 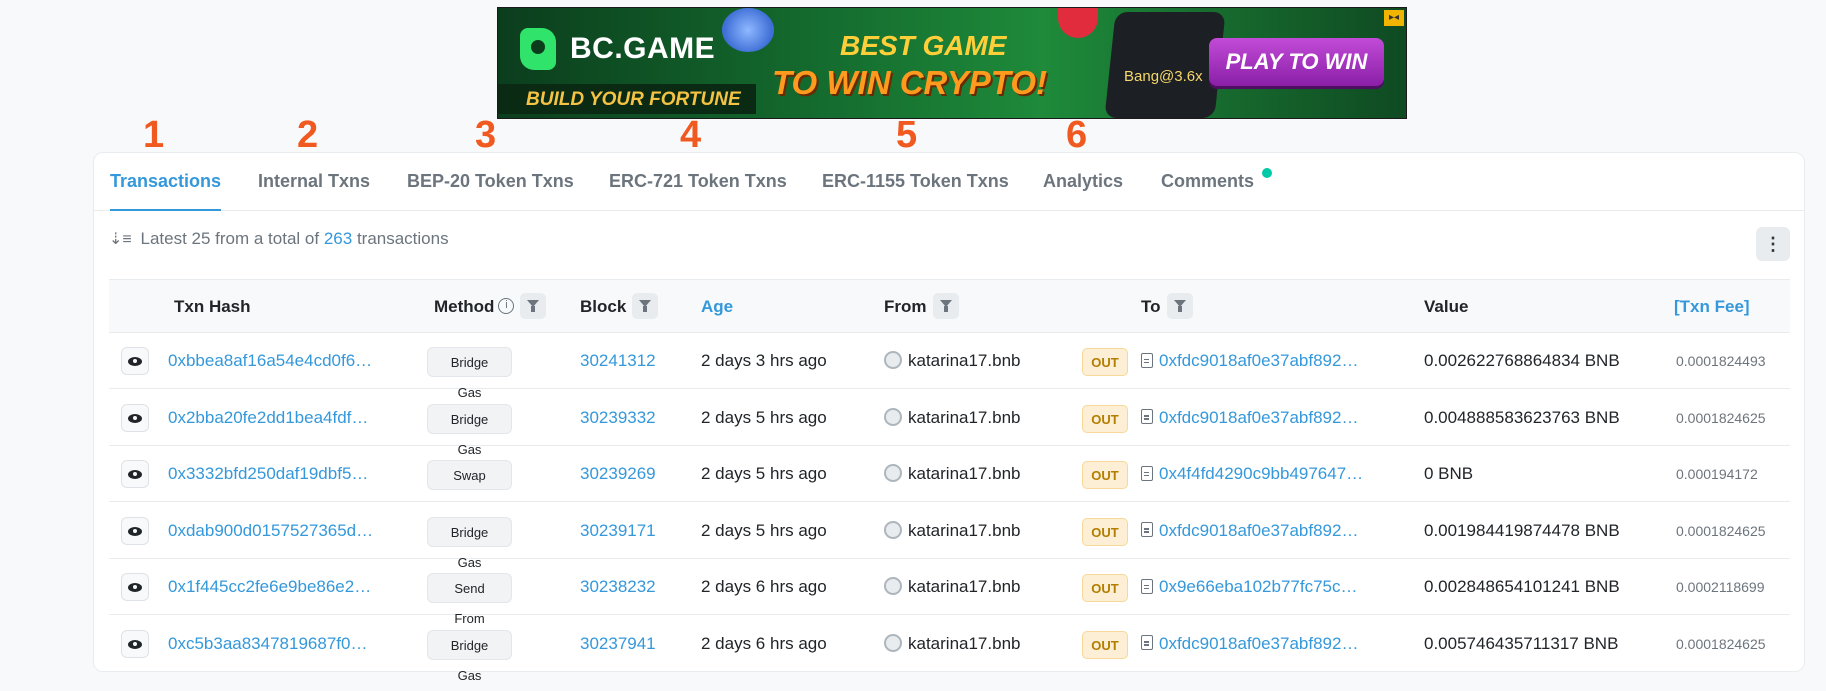 I want to click on txn-fee-text: 0.0001824493, so click(x=1721, y=361).